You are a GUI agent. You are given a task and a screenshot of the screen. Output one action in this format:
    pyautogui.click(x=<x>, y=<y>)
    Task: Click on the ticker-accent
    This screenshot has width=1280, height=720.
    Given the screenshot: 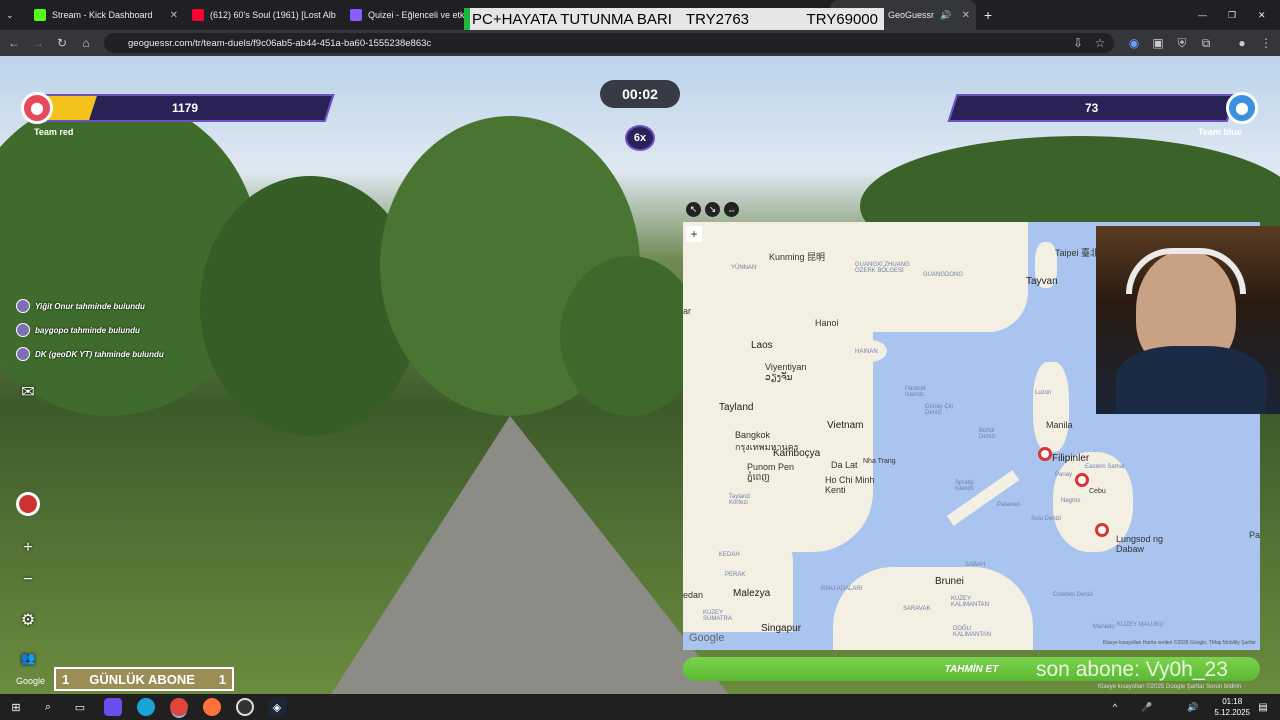 What is the action you would take?
    pyautogui.click(x=467, y=19)
    